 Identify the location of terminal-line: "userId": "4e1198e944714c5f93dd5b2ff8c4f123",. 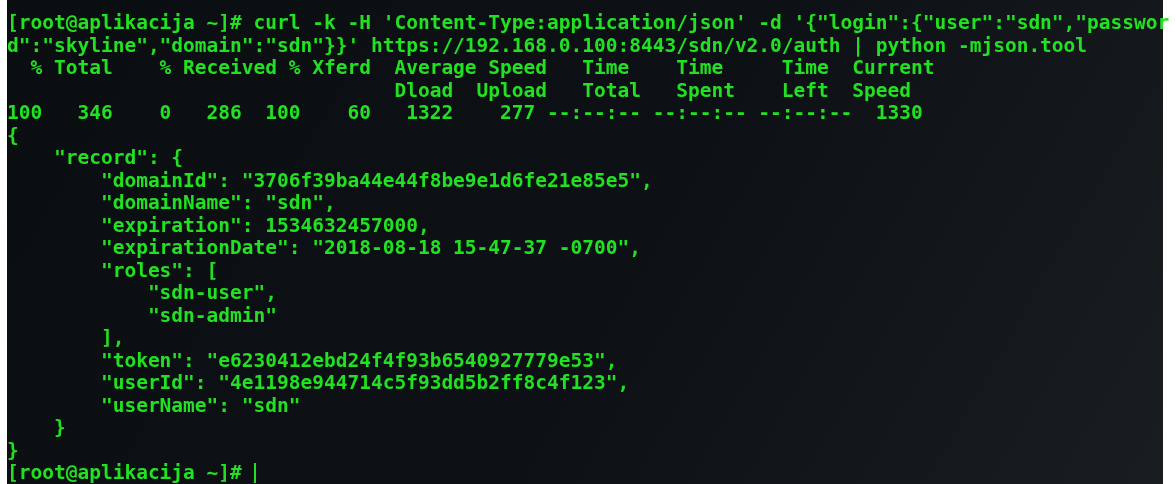
(364, 383).